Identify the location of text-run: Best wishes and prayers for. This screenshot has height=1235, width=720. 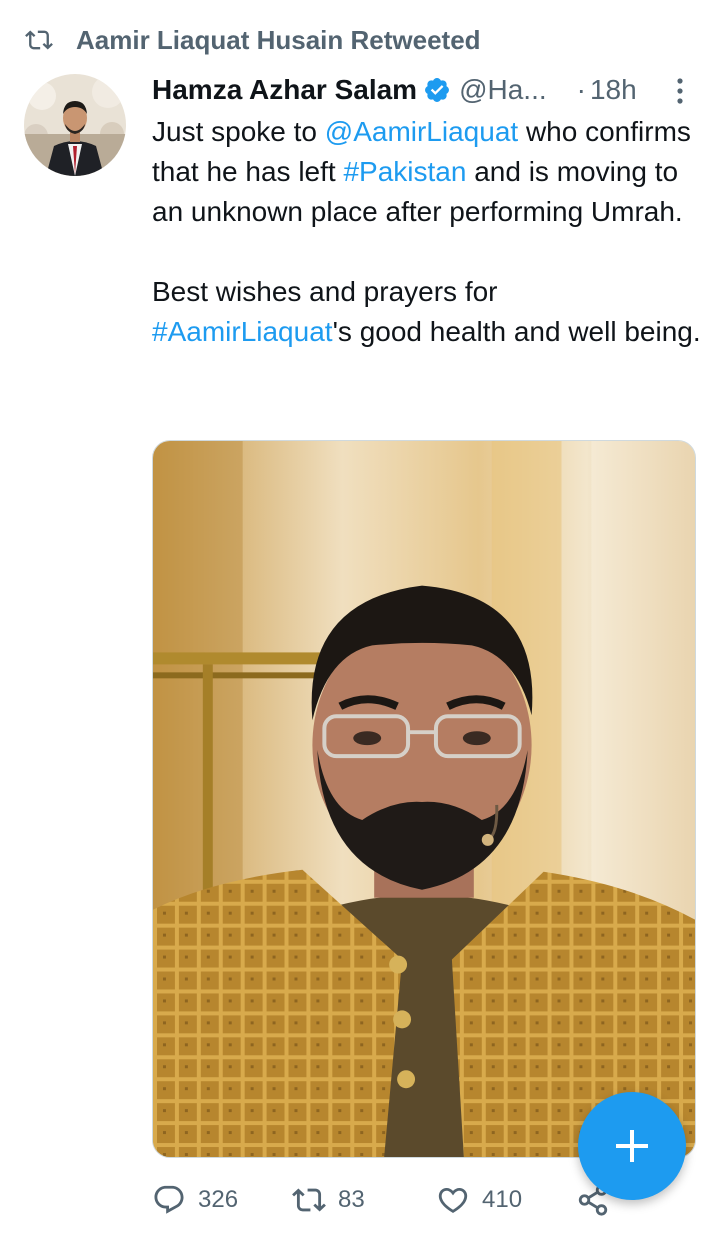
(325, 291).